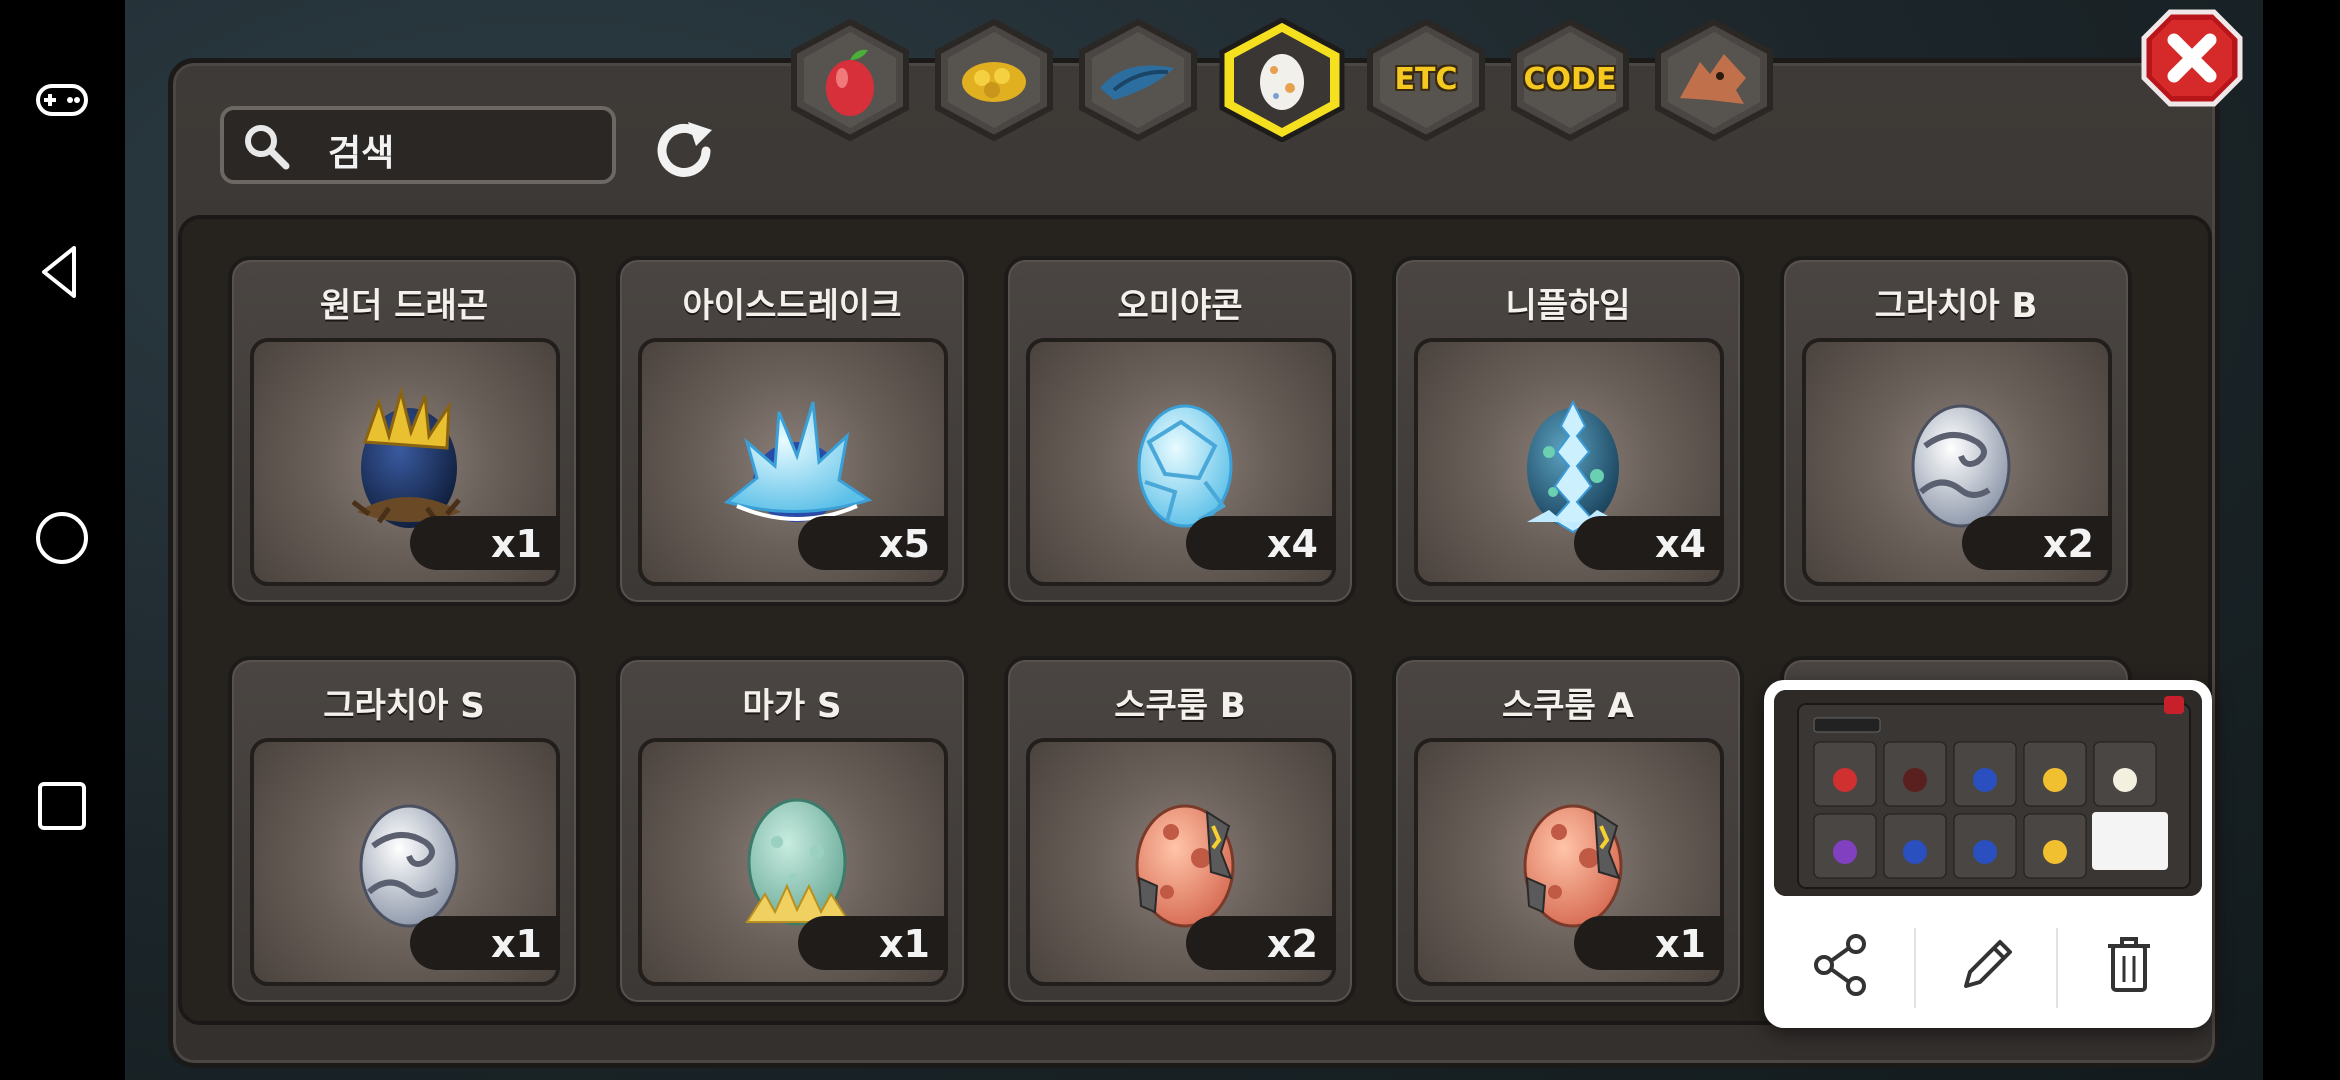 The width and height of the screenshot is (2340, 1080). I want to click on item-name: 마가 S, so click(792, 706).